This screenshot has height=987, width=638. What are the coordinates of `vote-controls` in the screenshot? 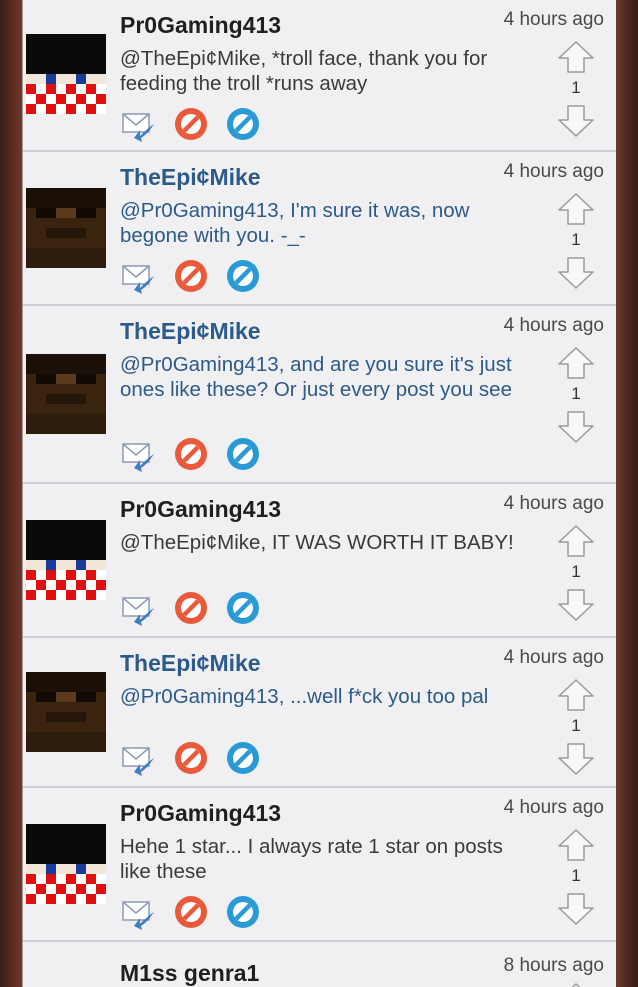 It's located at (576, 984).